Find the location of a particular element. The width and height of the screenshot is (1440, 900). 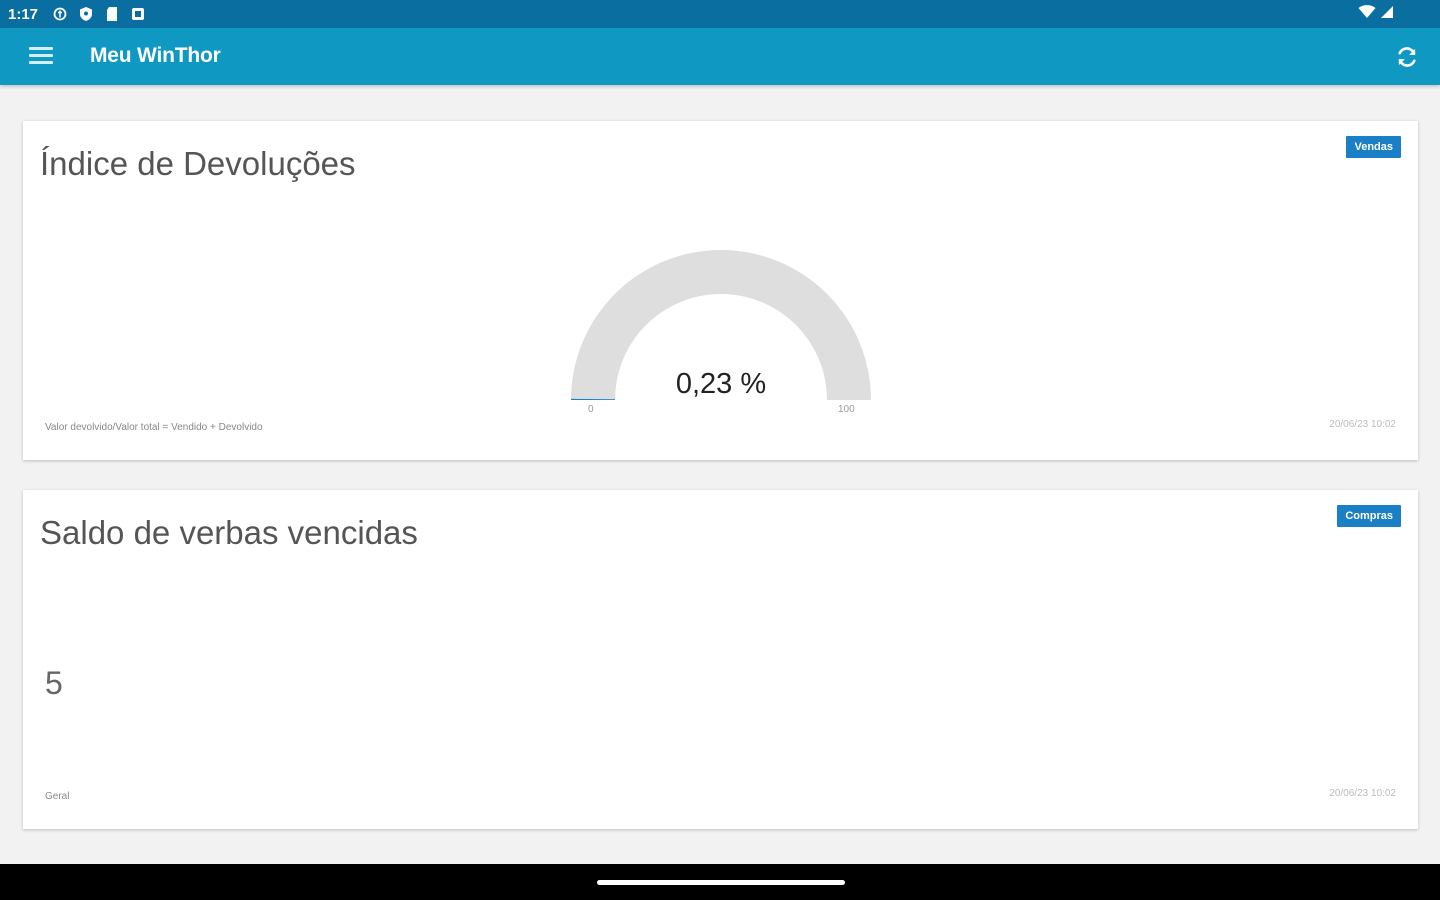

location-shield-icon is located at coordinates (86, 14).